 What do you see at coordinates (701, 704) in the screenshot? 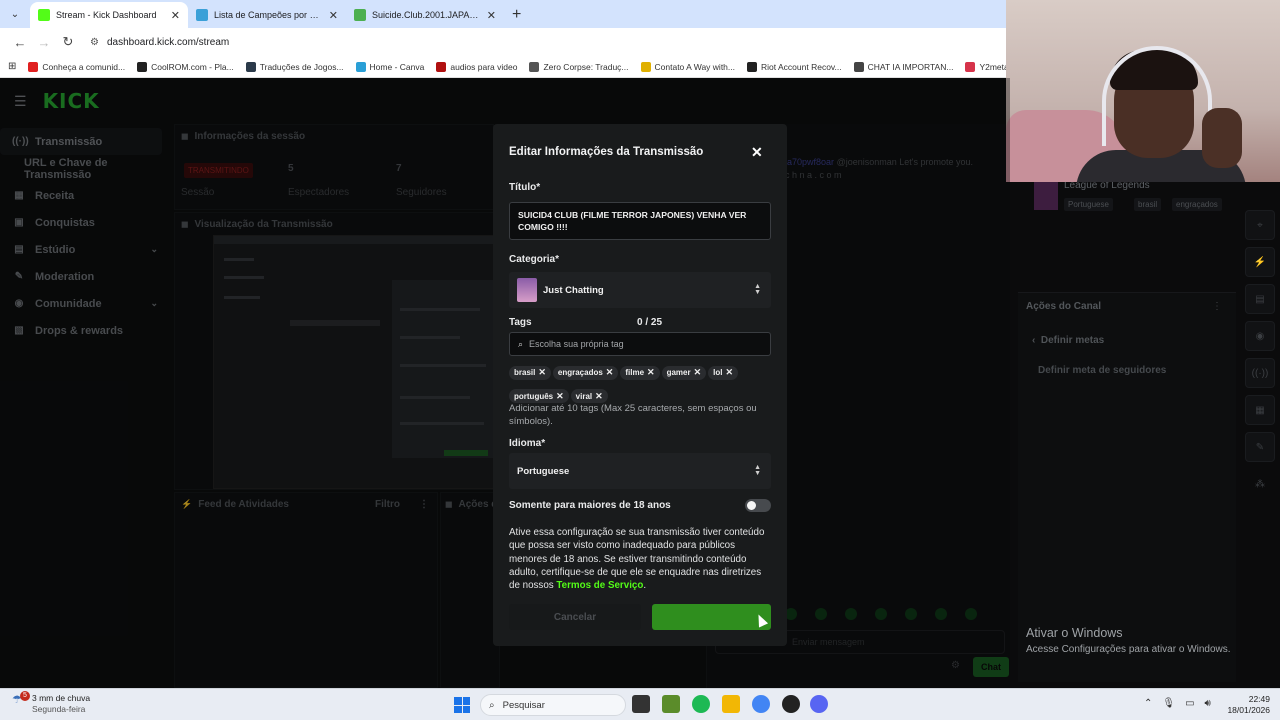
I see `spotify-icon` at bounding box center [701, 704].